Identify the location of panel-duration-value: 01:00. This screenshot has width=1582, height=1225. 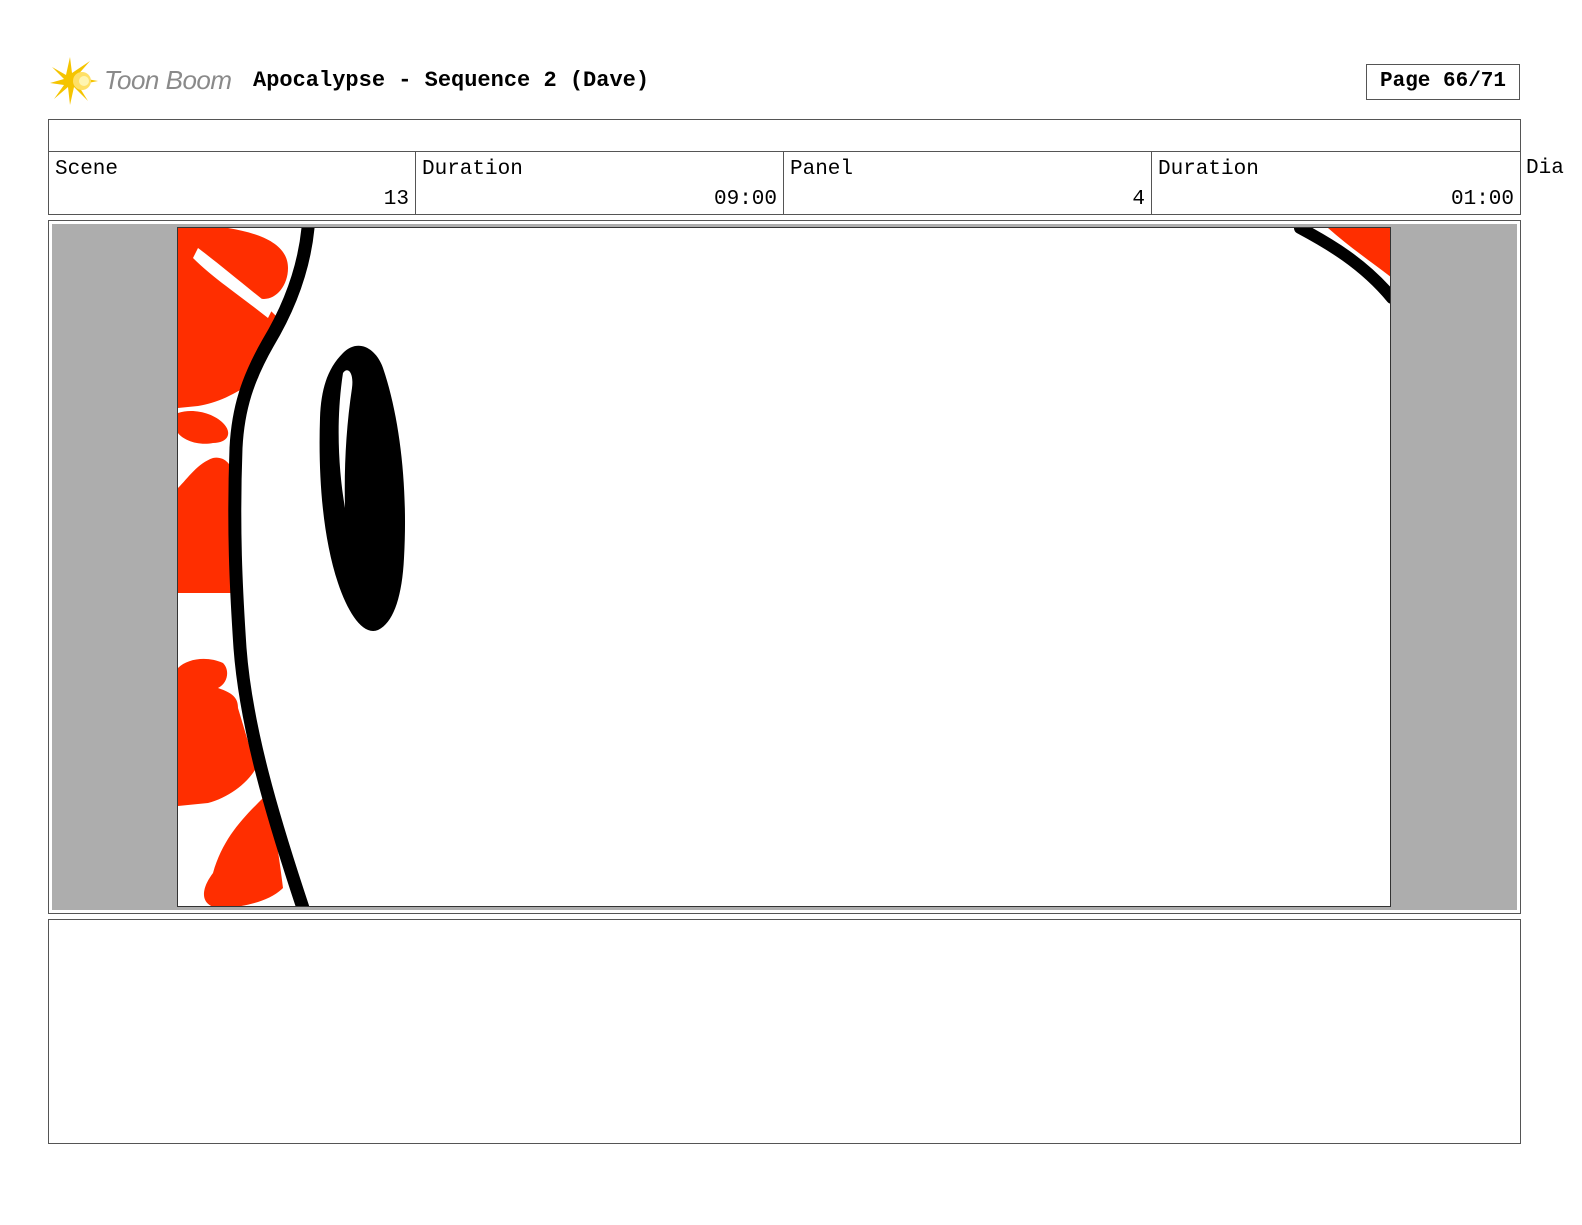
(1482, 199).